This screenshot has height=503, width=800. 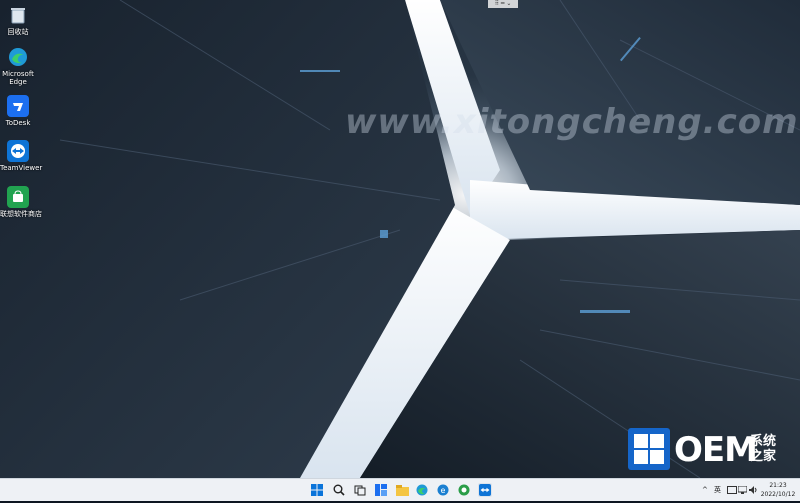 I want to click on app-icon, so click(x=464, y=490).